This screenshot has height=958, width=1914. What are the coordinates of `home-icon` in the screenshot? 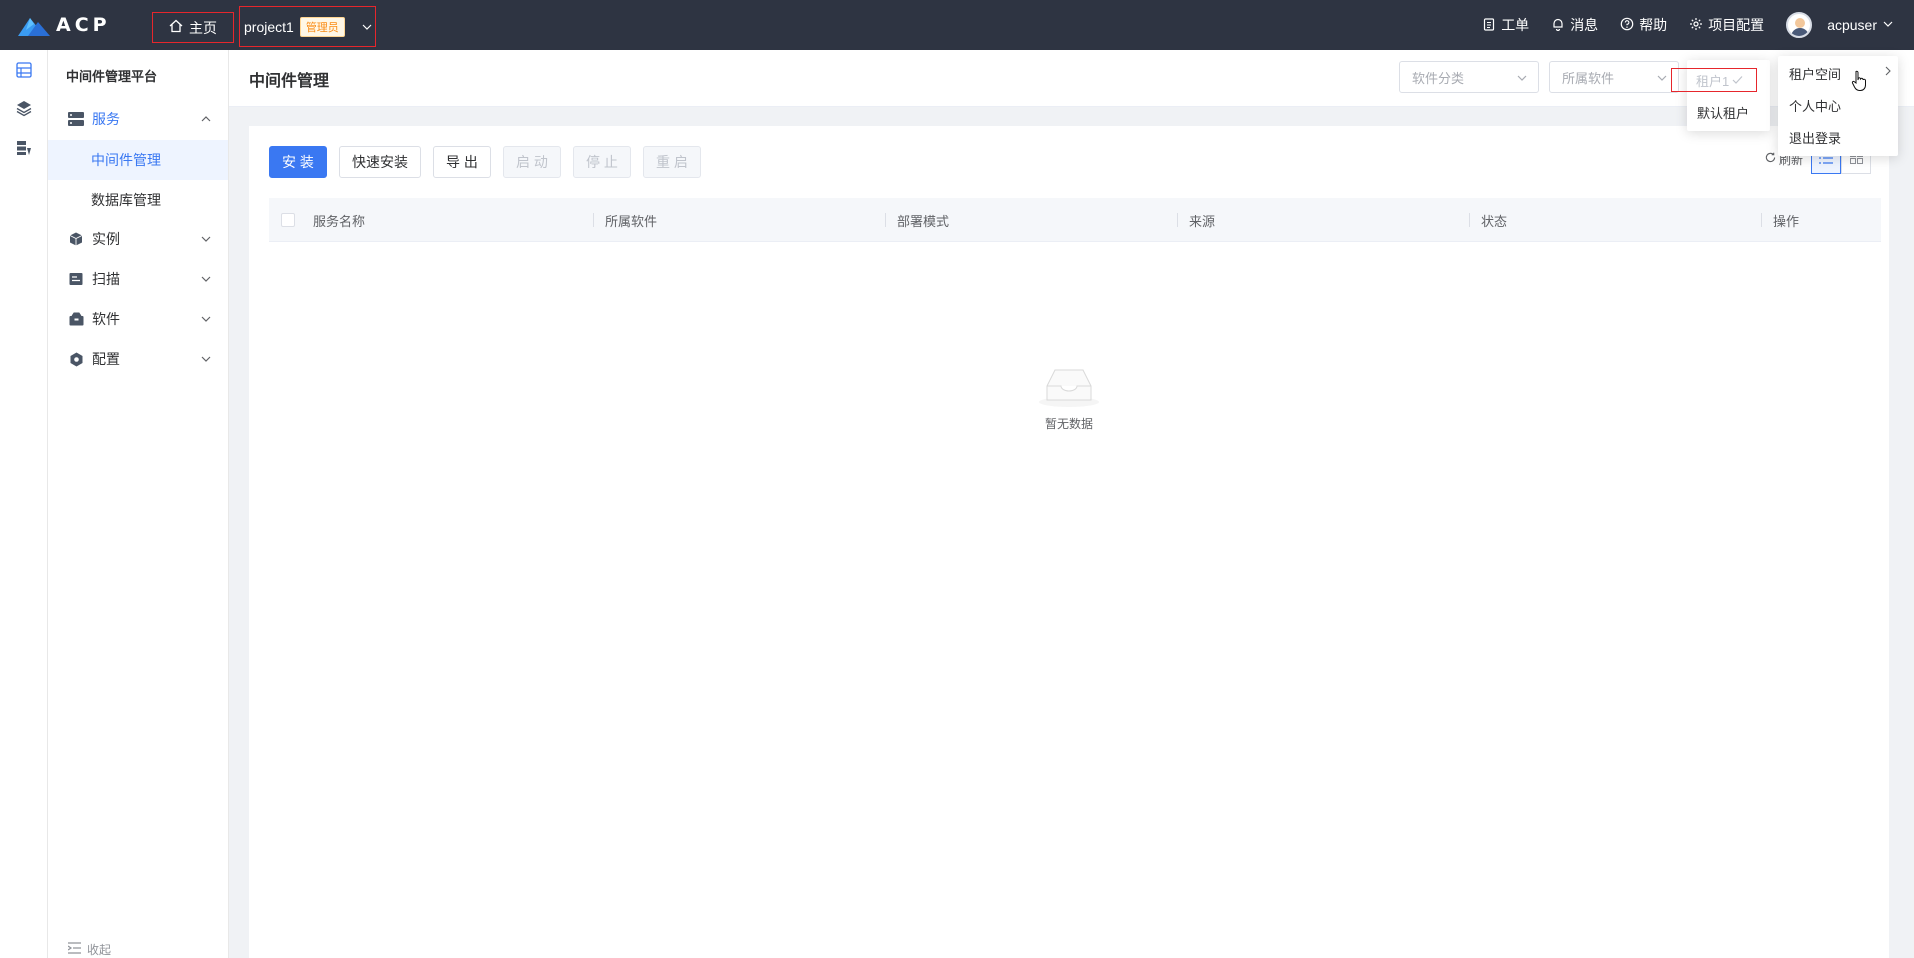 It's located at (176, 27).